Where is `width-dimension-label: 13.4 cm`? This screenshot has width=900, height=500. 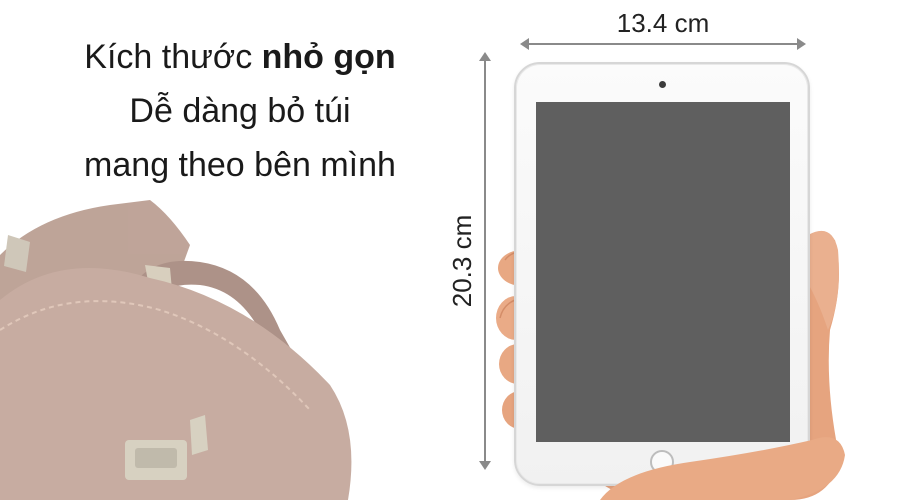 width-dimension-label: 13.4 cm is located at coordinates (663, 23).